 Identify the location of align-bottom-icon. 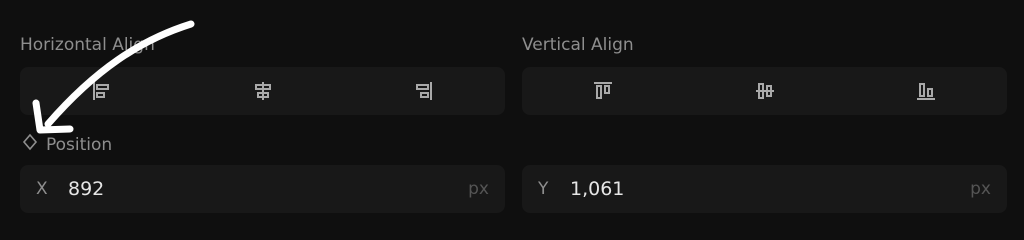
(926, 91).